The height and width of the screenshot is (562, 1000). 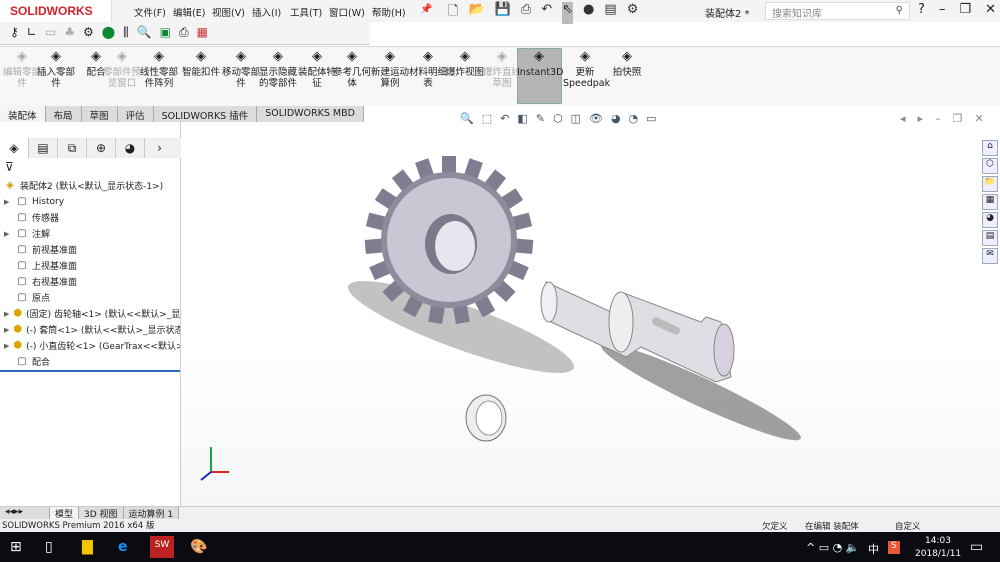 I want to click on previous-view-icon: ↶, so click(x=504, y=118).